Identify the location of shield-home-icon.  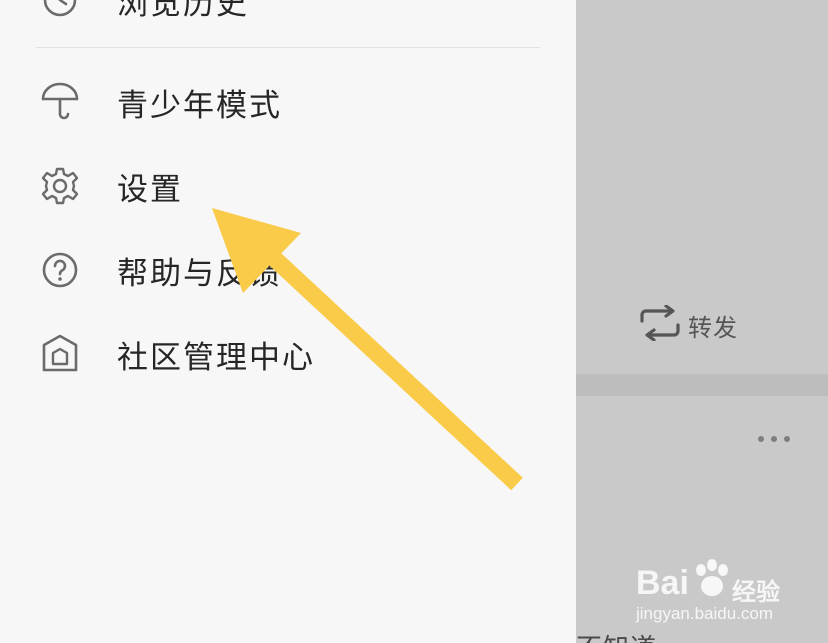
(60, 354).